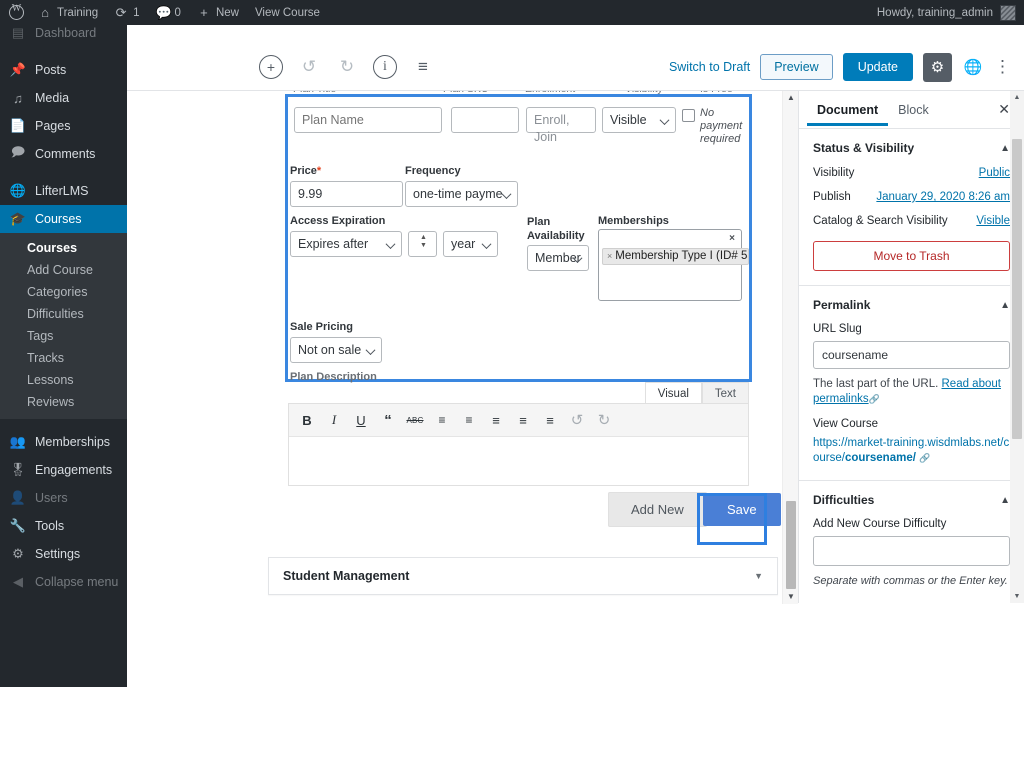 This screenshot has height=784, width=1024. What do you see at coordinates (844, 500) in the screenshot?
I see `difficulties-title: Difficulties` at bounding box center [844, 500].